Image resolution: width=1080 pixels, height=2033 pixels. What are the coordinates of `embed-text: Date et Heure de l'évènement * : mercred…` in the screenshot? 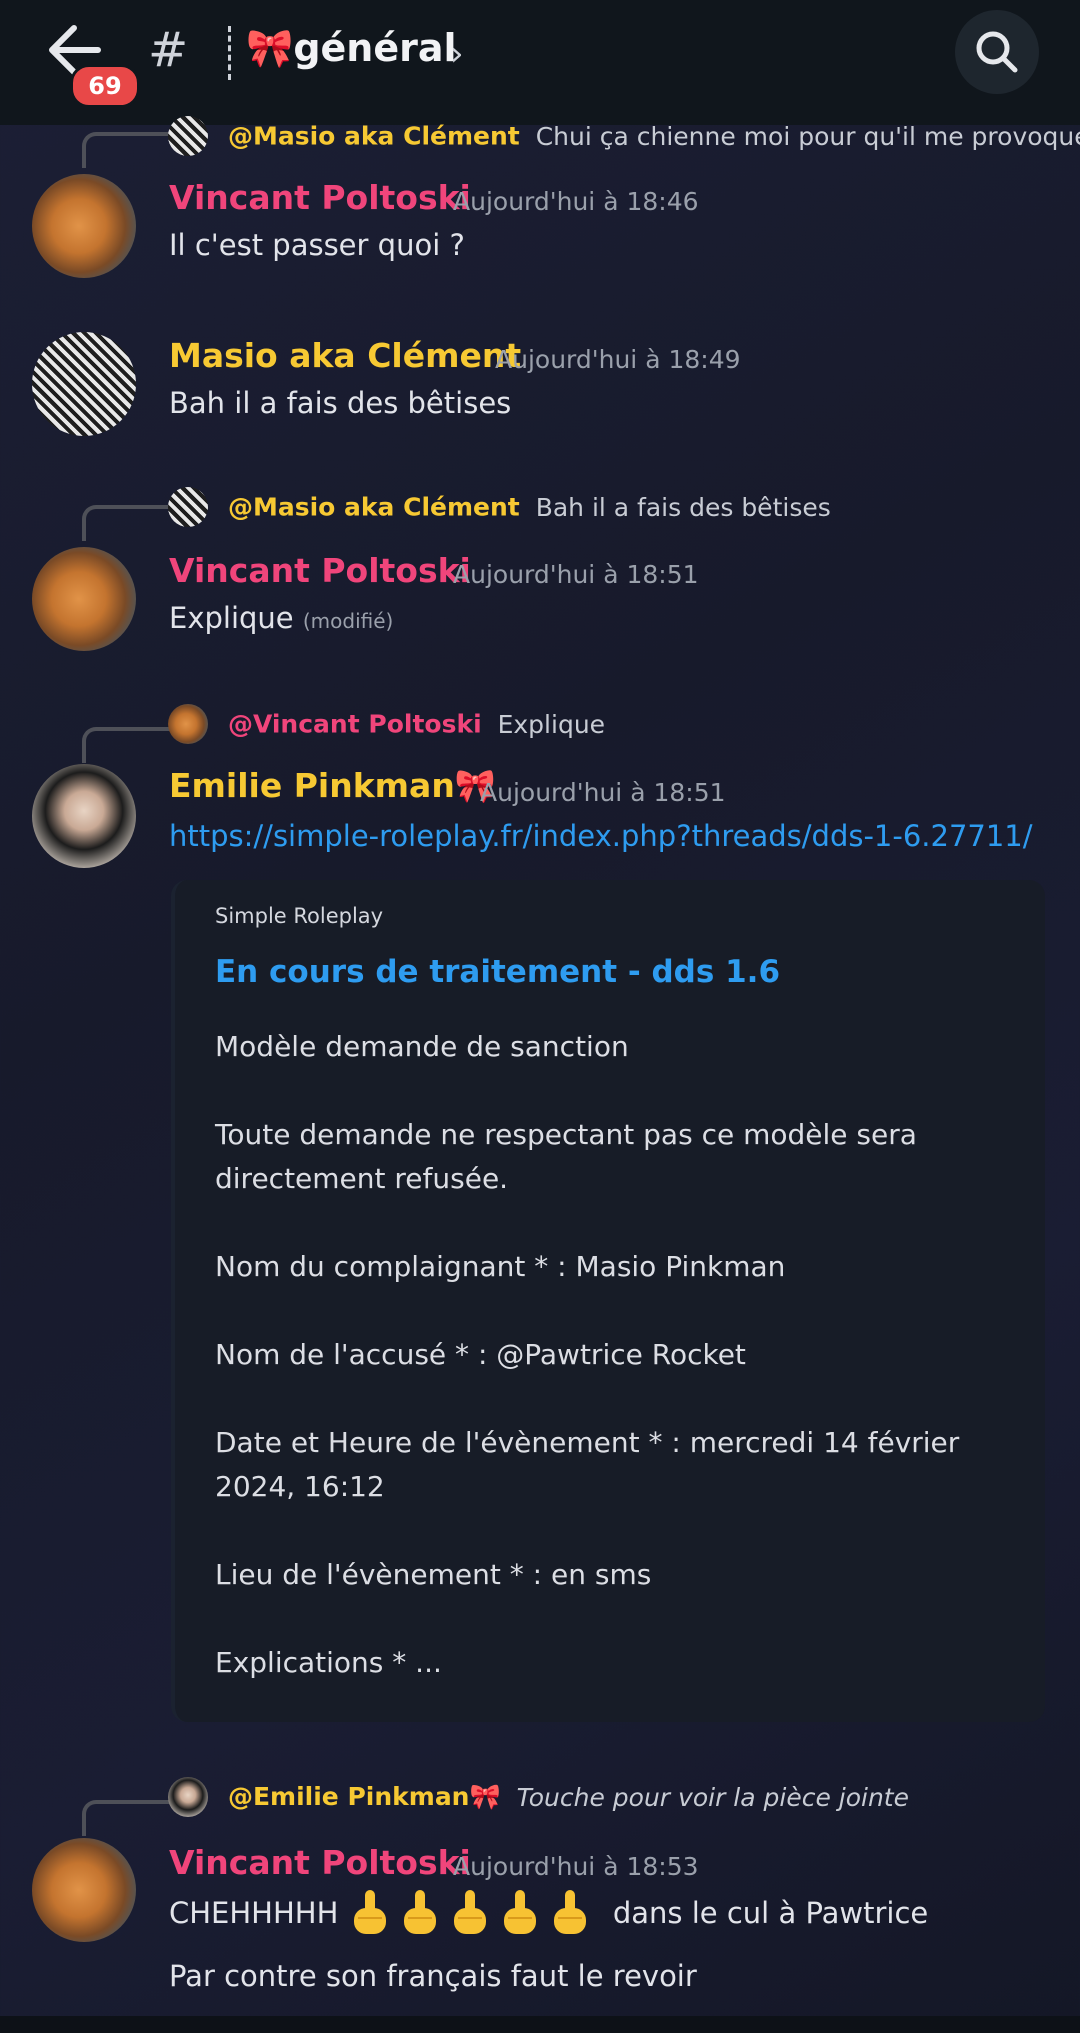 It's located at (587, 1442).